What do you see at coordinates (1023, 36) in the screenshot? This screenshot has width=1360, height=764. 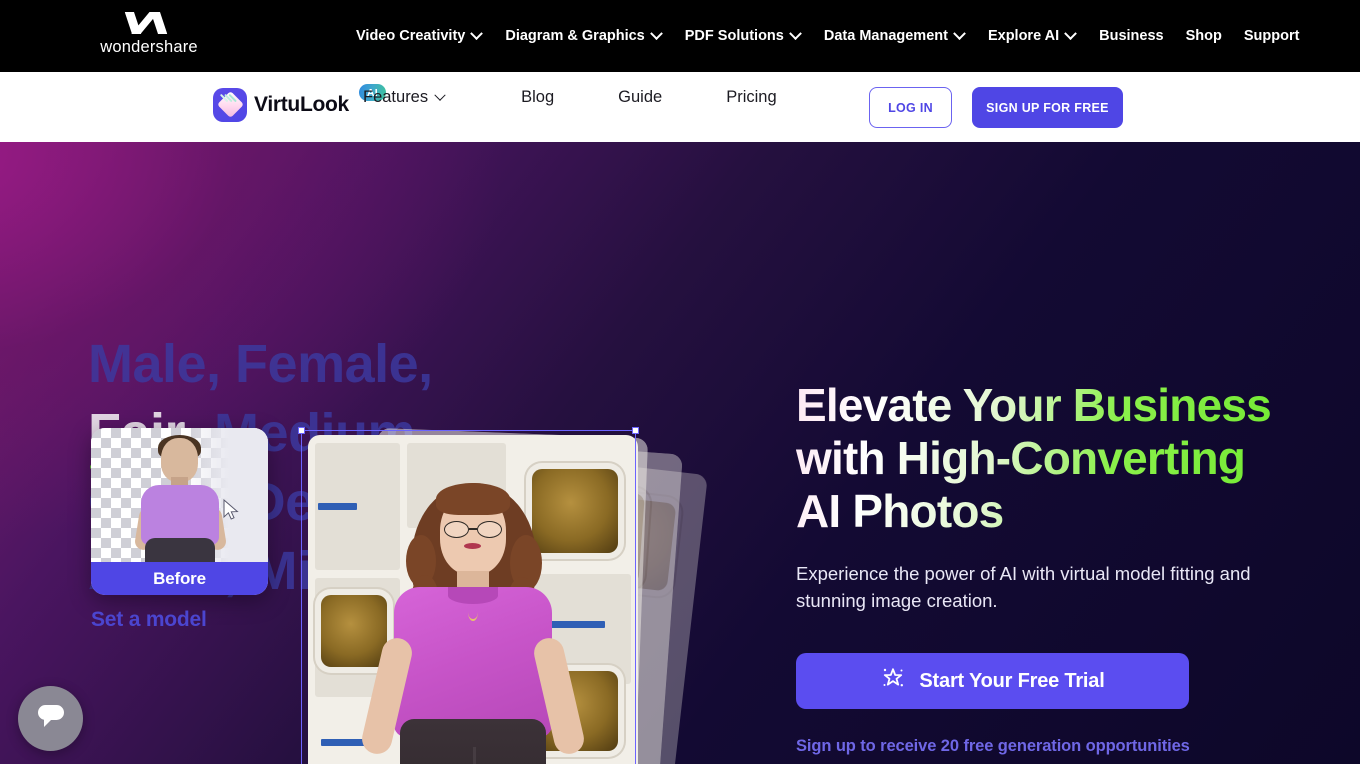 I see `top-nav-label: Explore AI` at bounding box center [1023, 36].